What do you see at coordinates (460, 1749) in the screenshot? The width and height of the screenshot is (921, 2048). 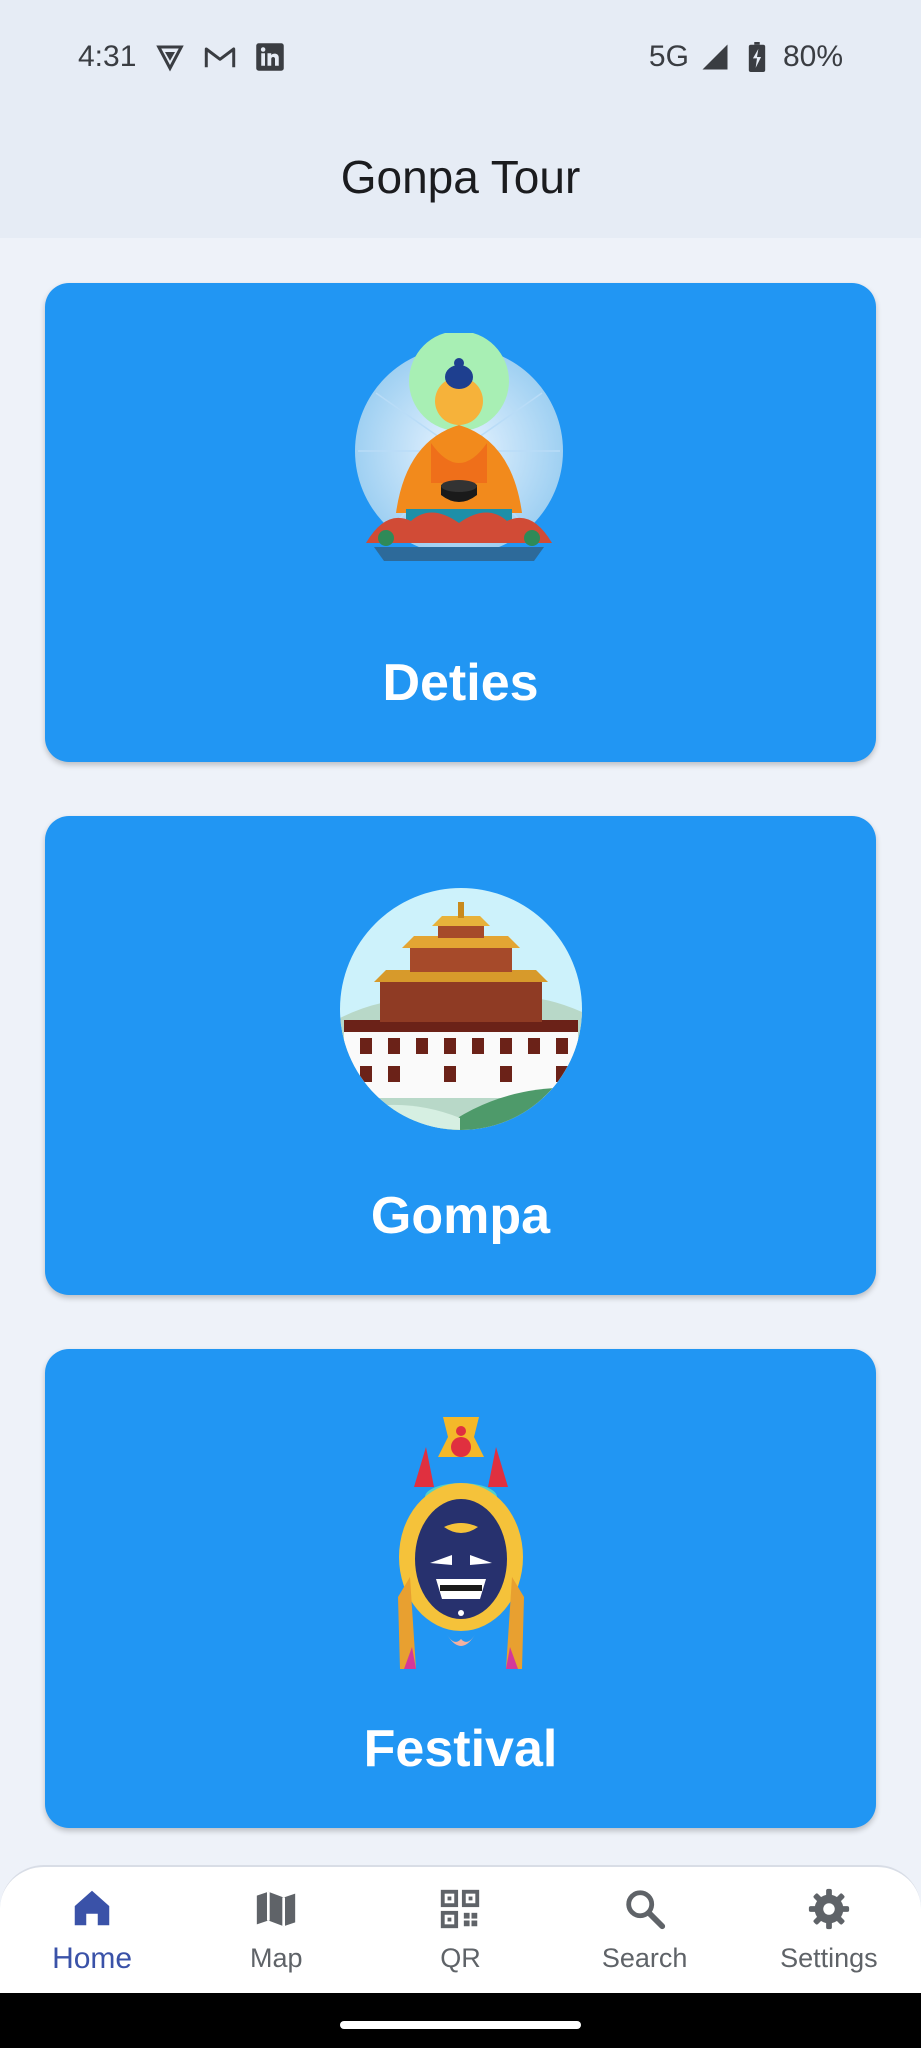 I see `card-label-festival: Festival` at bounding box center [460, 1749].